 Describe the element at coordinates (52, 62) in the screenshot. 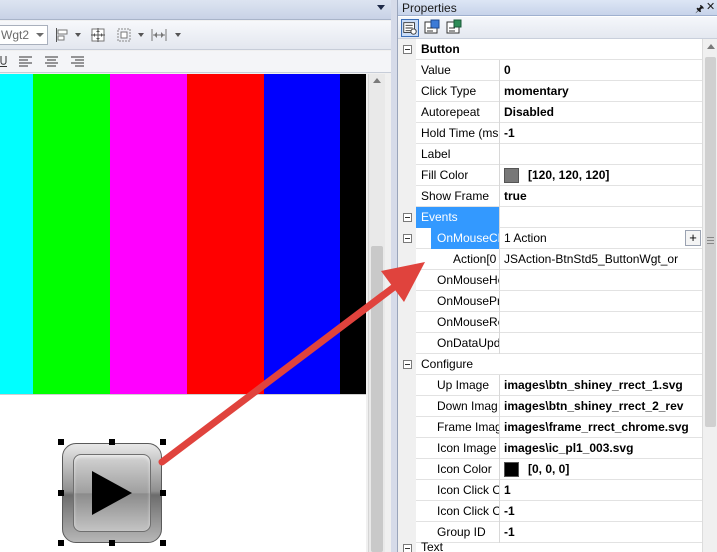

I see `align-text-center-icon` at that location.